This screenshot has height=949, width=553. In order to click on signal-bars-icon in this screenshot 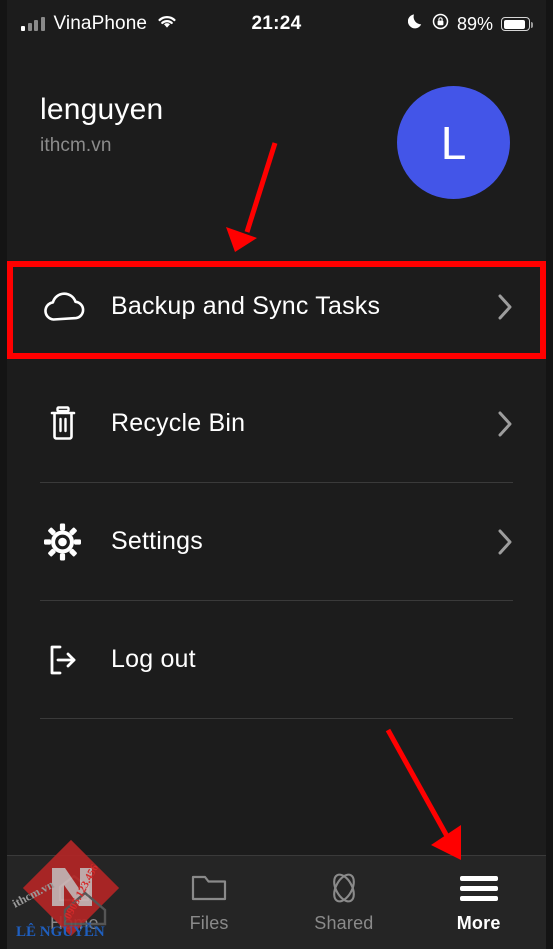, I will do `click(33, 24)`.